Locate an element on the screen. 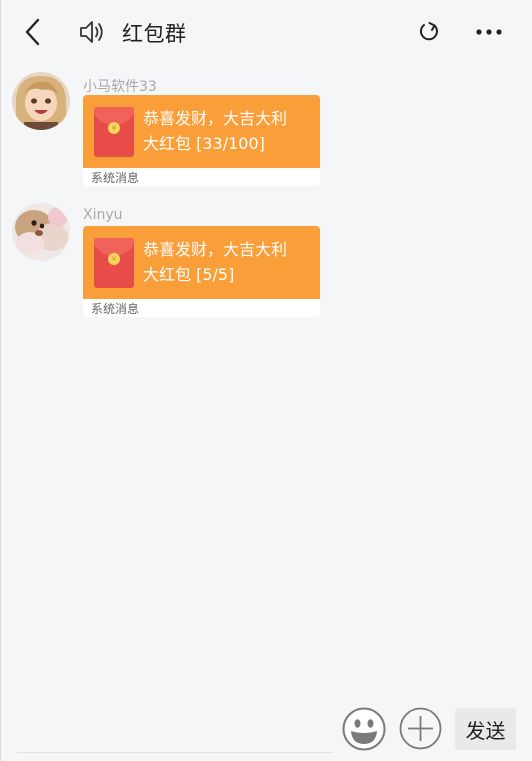 The width and height of the screenshot is (532, 761). packet-info: 大红包 [5/5] is located at coordinates (189, 274).